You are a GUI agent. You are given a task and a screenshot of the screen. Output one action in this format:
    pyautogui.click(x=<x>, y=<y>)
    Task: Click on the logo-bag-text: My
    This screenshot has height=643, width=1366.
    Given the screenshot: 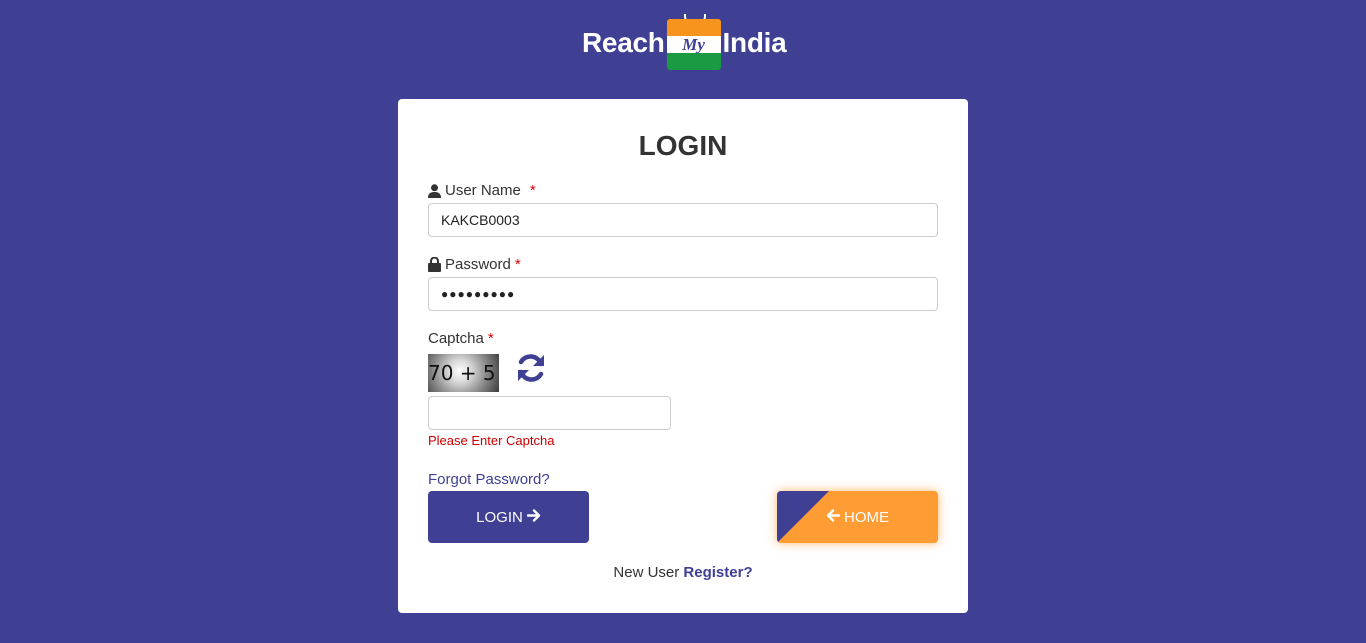 What is the action you would take?
    pyautogui.click(x=693, y=44)
    